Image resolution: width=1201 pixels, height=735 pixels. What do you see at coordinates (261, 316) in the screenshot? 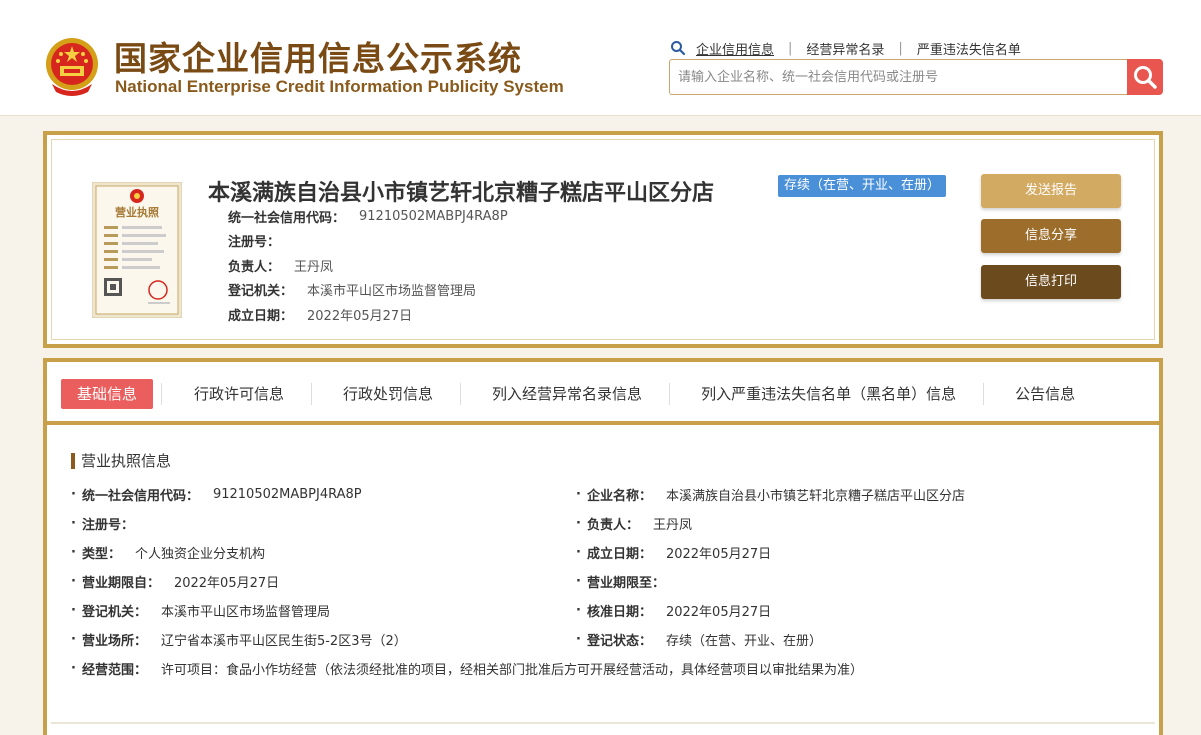
I see `info-label: 成立日期：` at bounding box center [261, 316].